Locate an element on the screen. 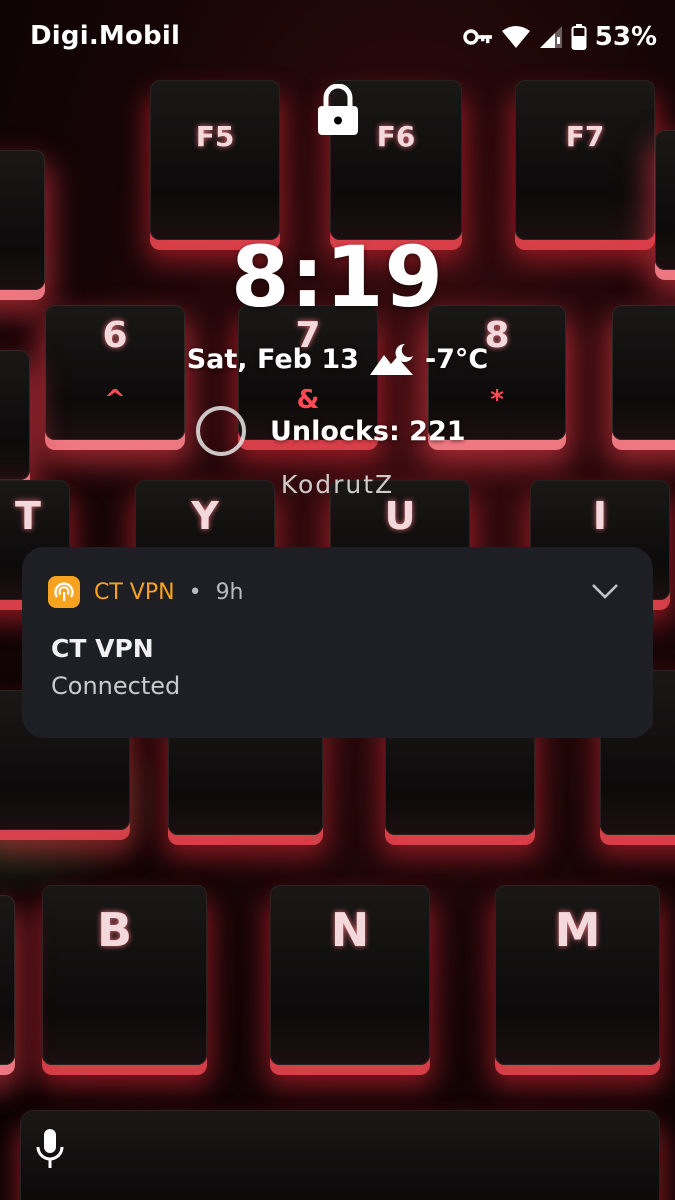 The image size is (675, 1200). date-weather-row: Sat, Feb 13 -7°C is located at coordinates (337, 359).